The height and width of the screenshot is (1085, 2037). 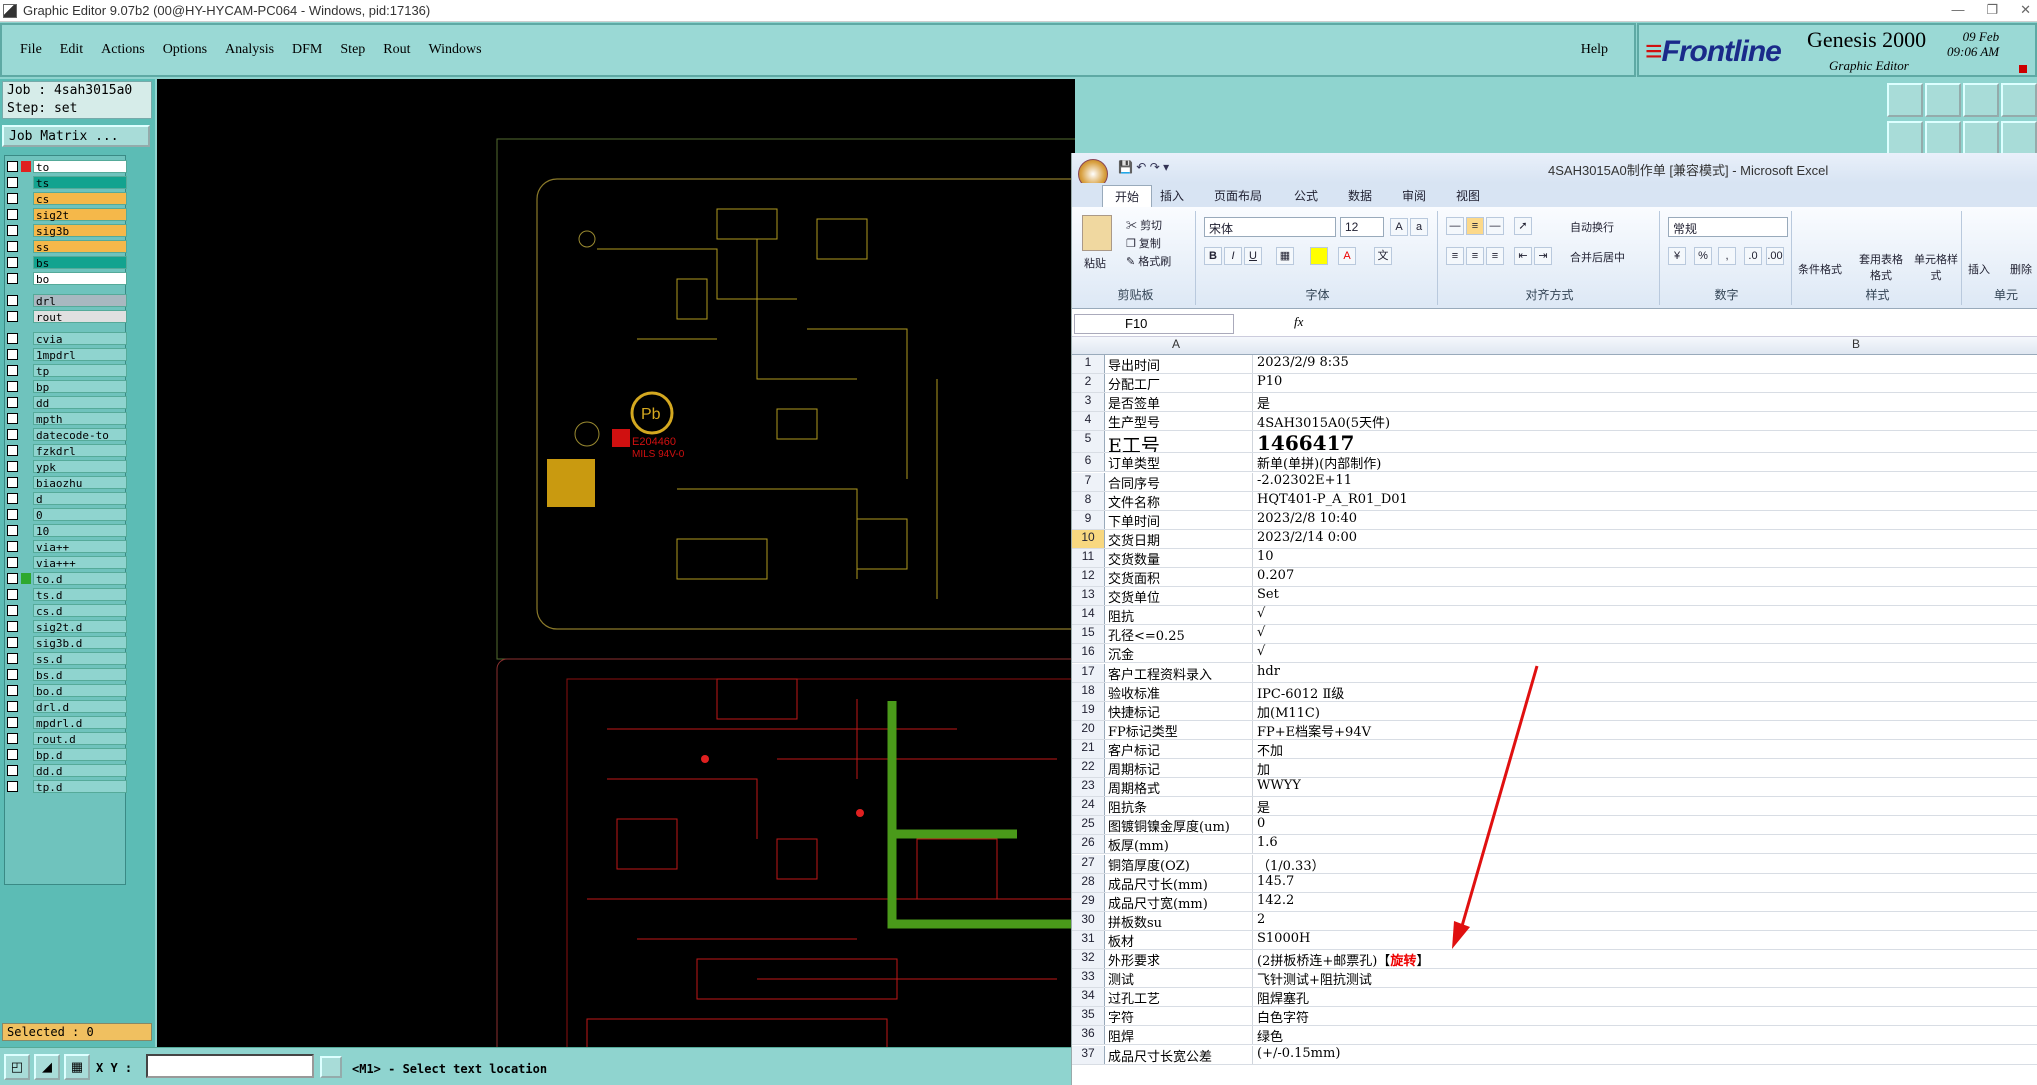 I want to click on layer-name: ss, so click(x=80, y=246).